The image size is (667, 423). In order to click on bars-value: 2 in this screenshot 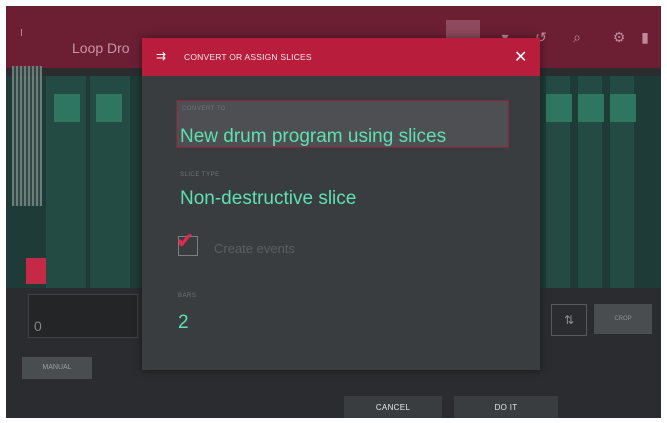, I will do `click(183, 323)`.